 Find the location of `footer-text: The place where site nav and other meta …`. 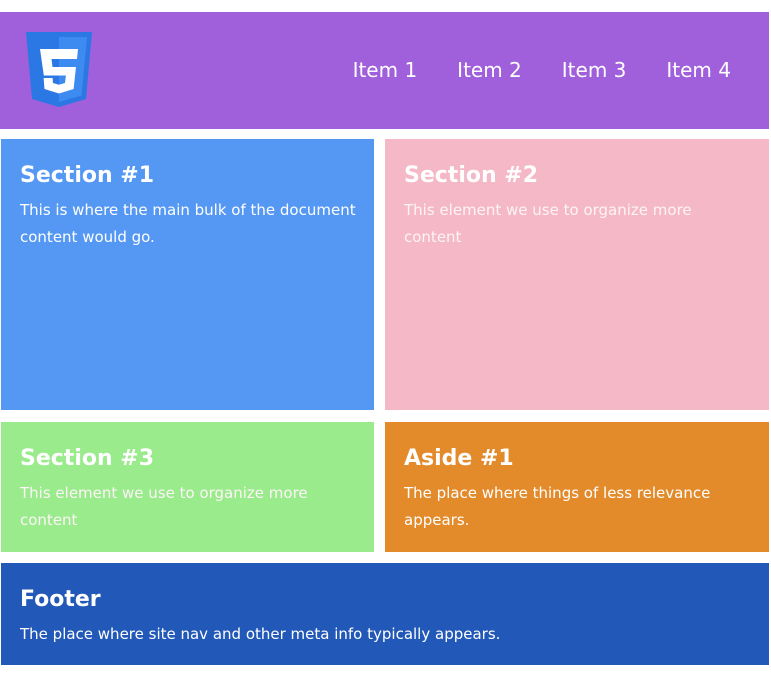

footer-text: The place where site nav and other meta … is located at coordinates (260, 634).